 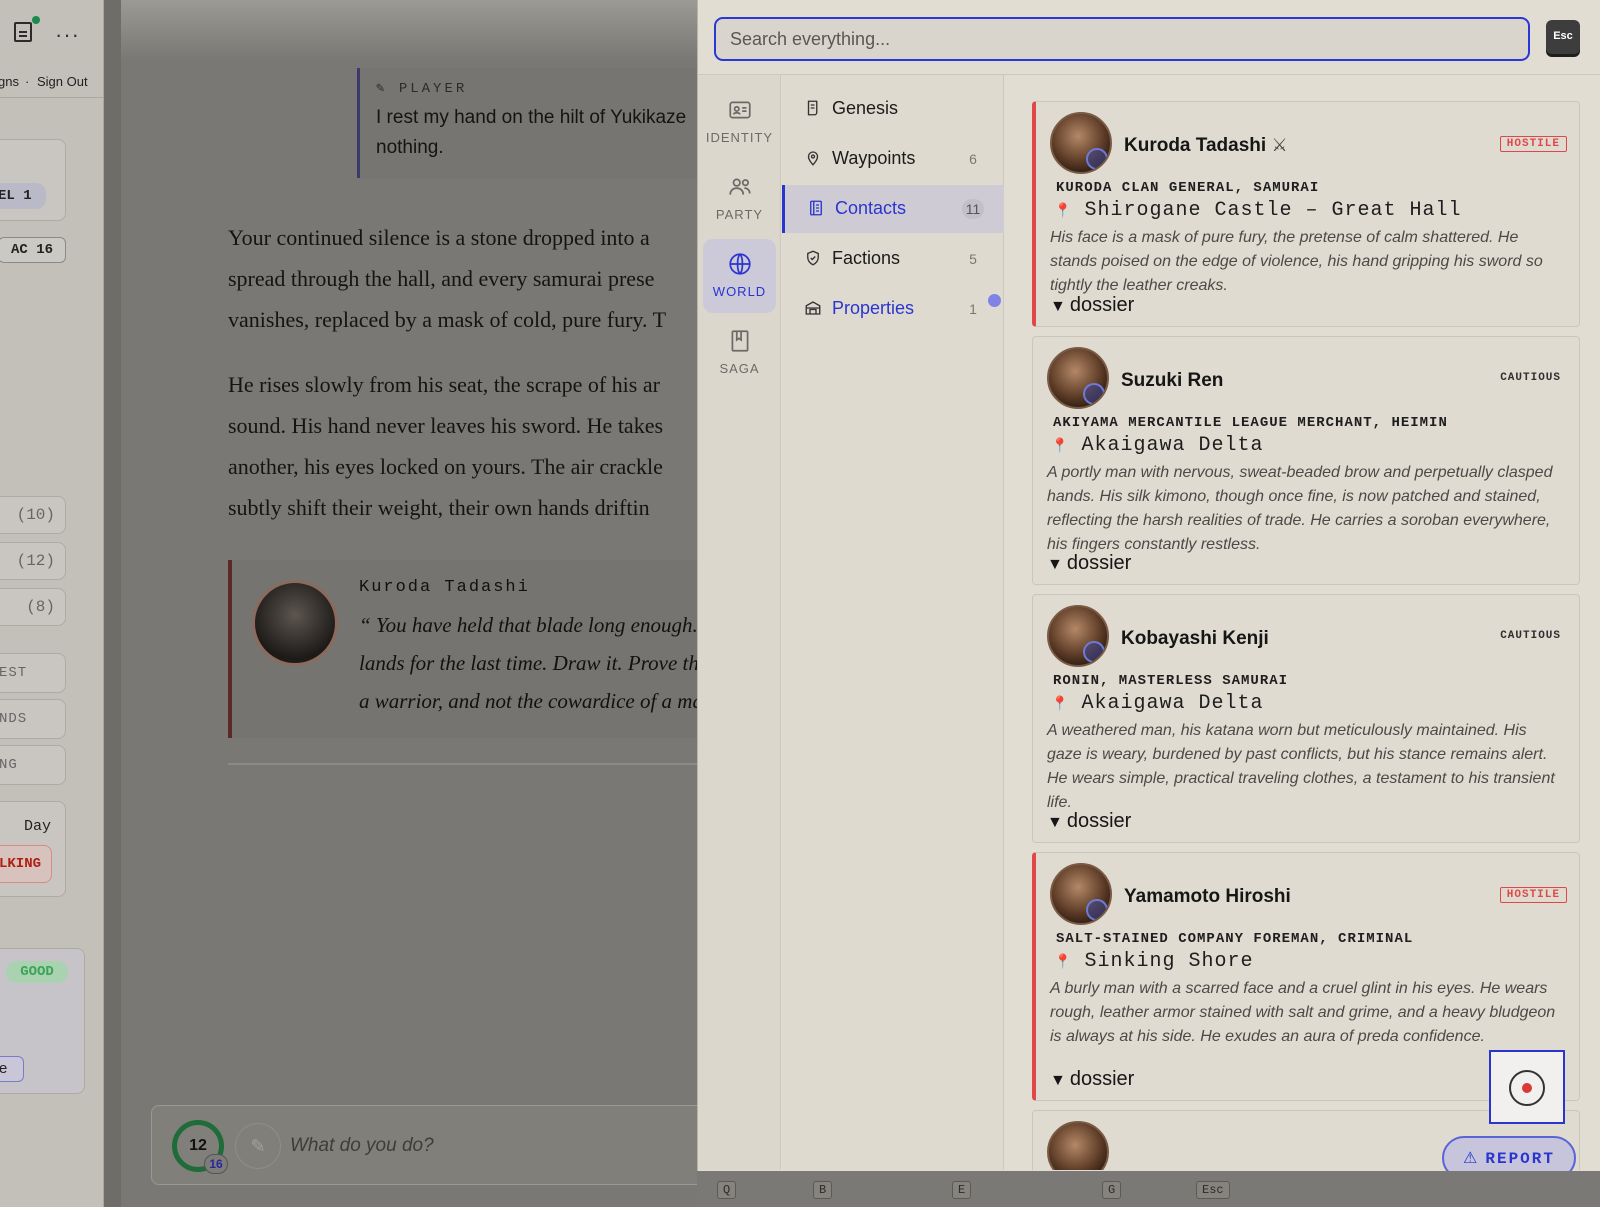 What do you see at coordinates (1112, 1190) in the screenshot?
I see `shortcut-key: G` at bounding box center [1112, 1190].